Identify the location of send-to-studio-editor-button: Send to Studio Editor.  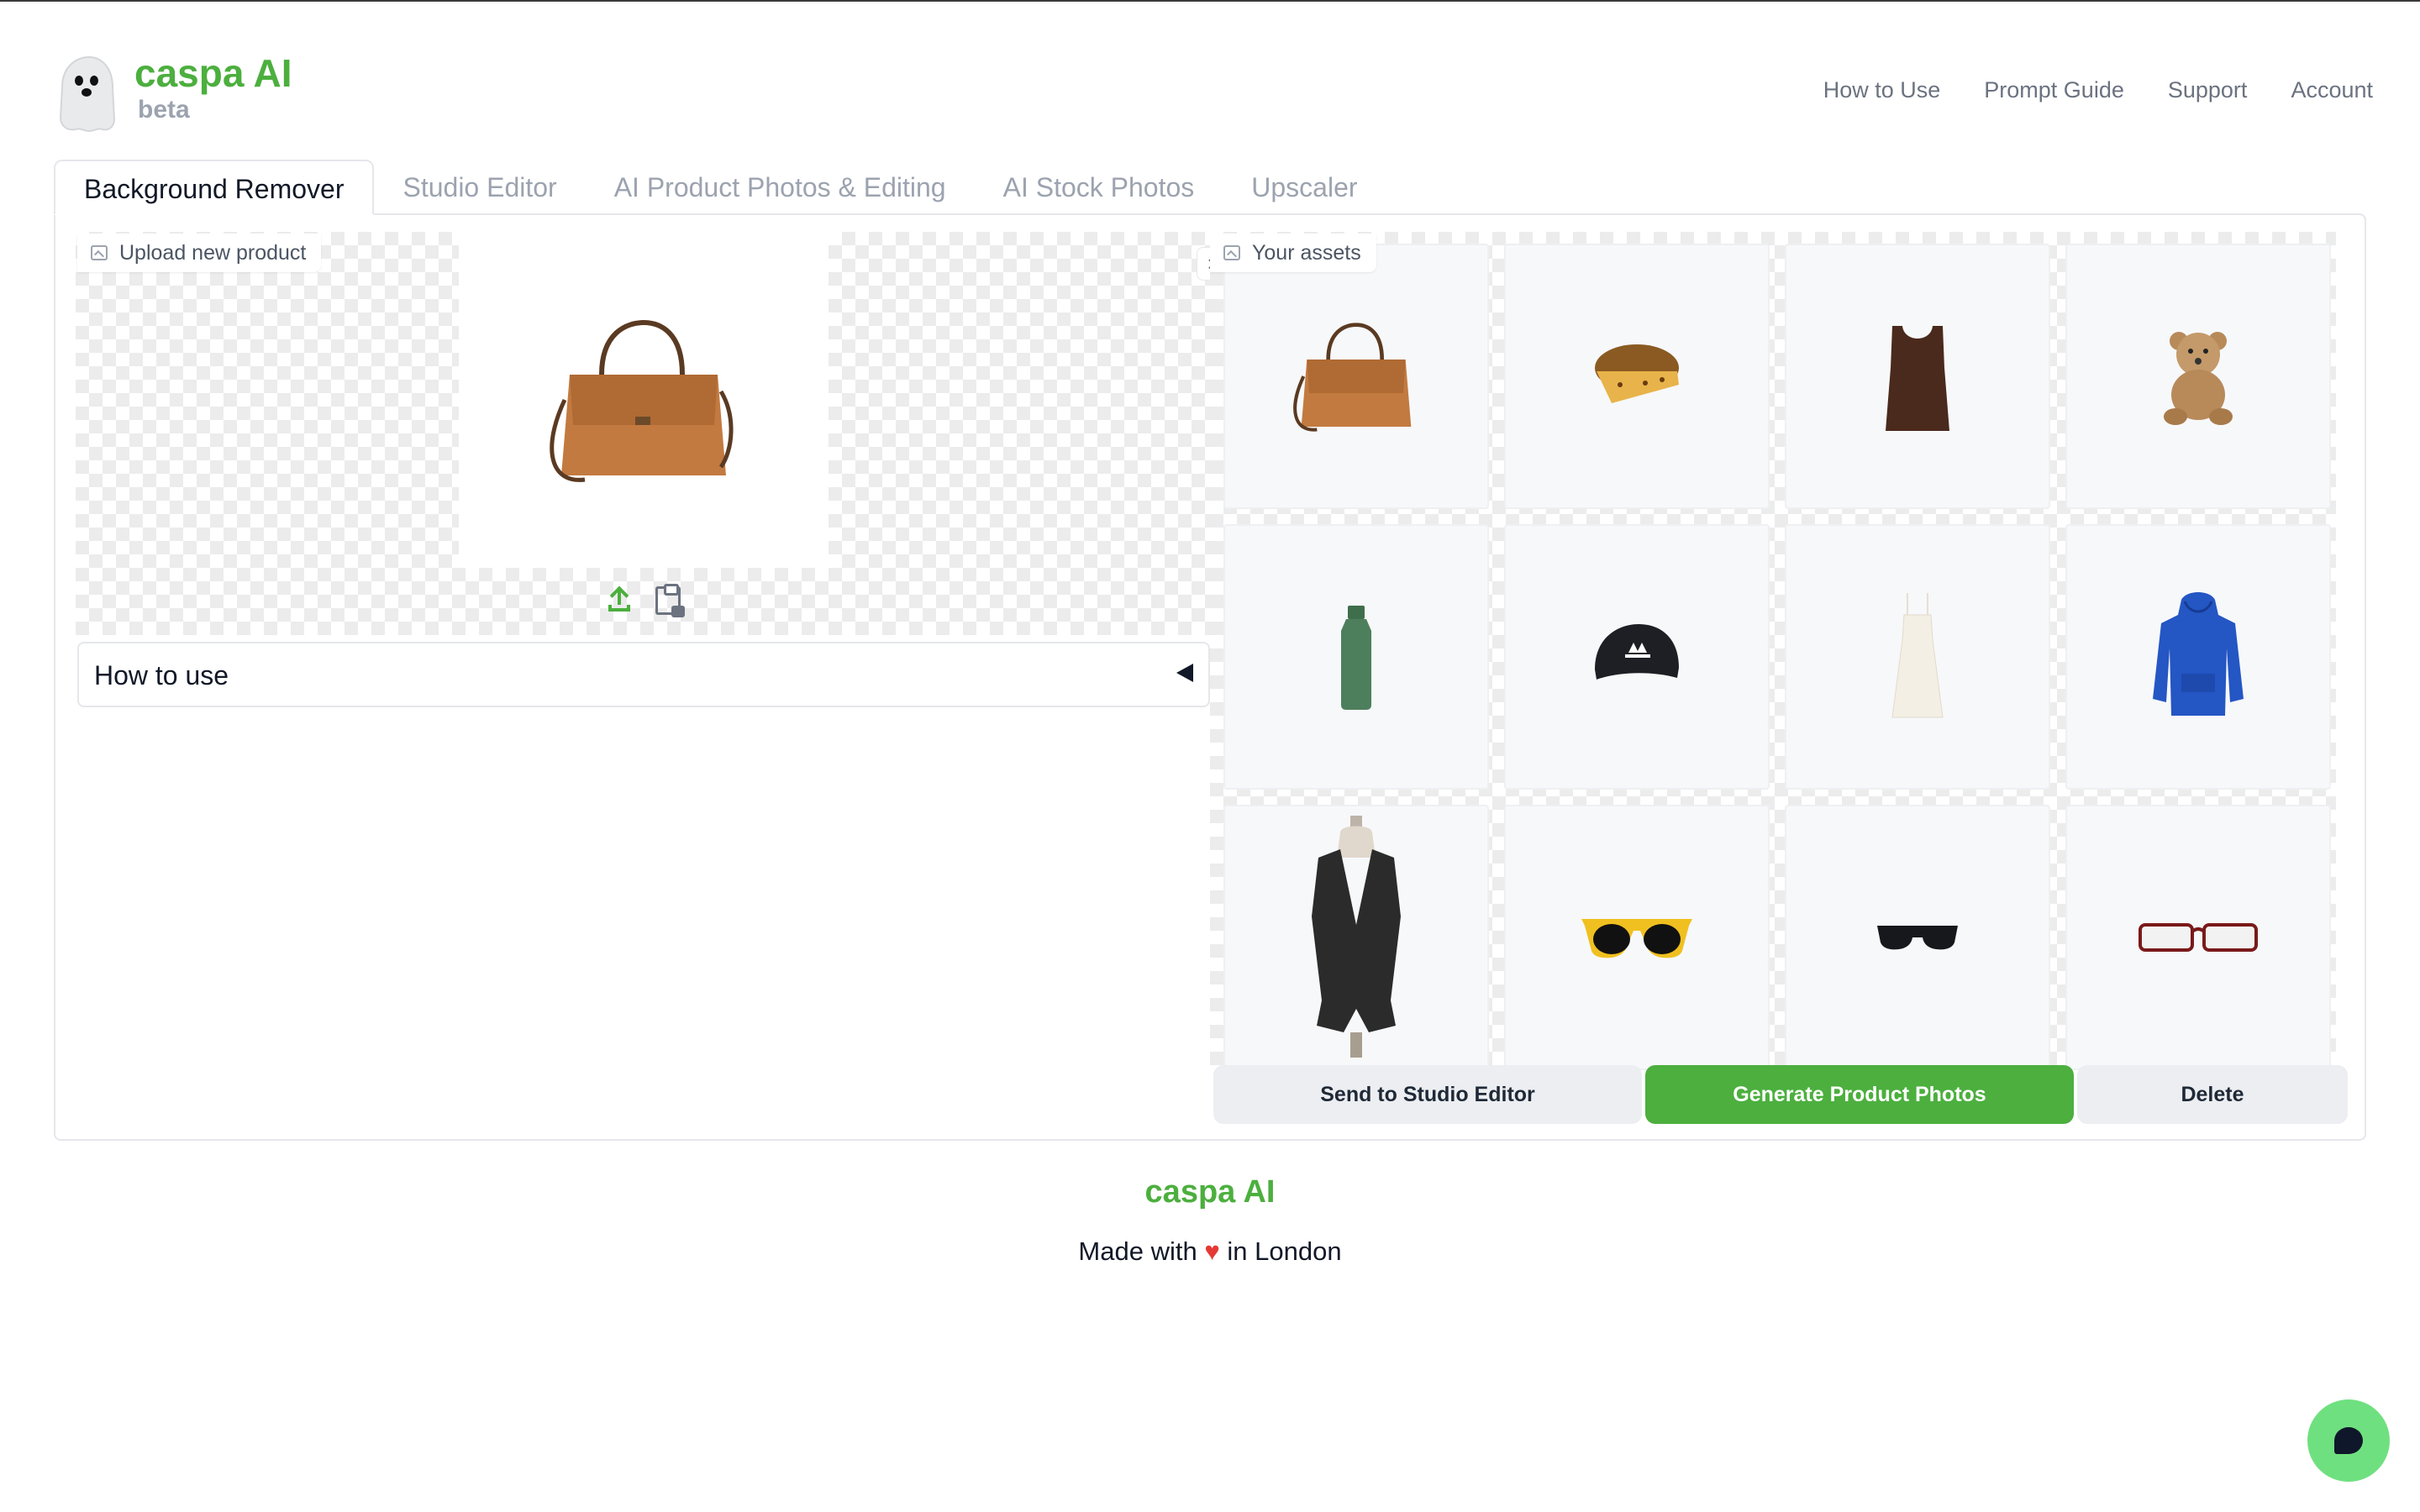
(1427, 1094).